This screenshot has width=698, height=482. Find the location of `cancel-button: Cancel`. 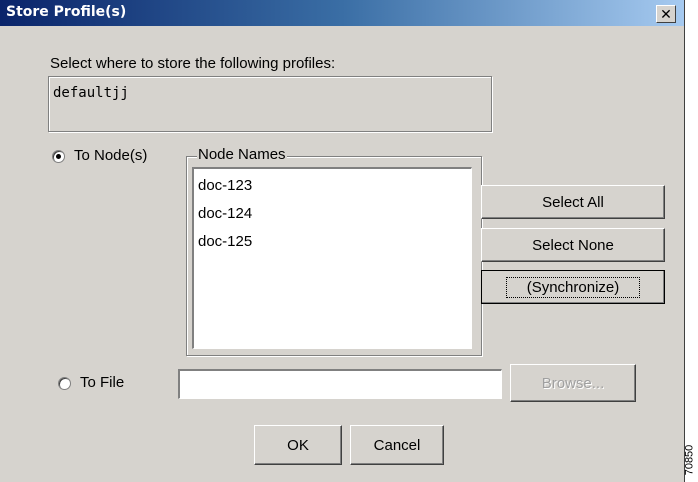

cancel-button: Cancel is located at coordinates (397, 445).